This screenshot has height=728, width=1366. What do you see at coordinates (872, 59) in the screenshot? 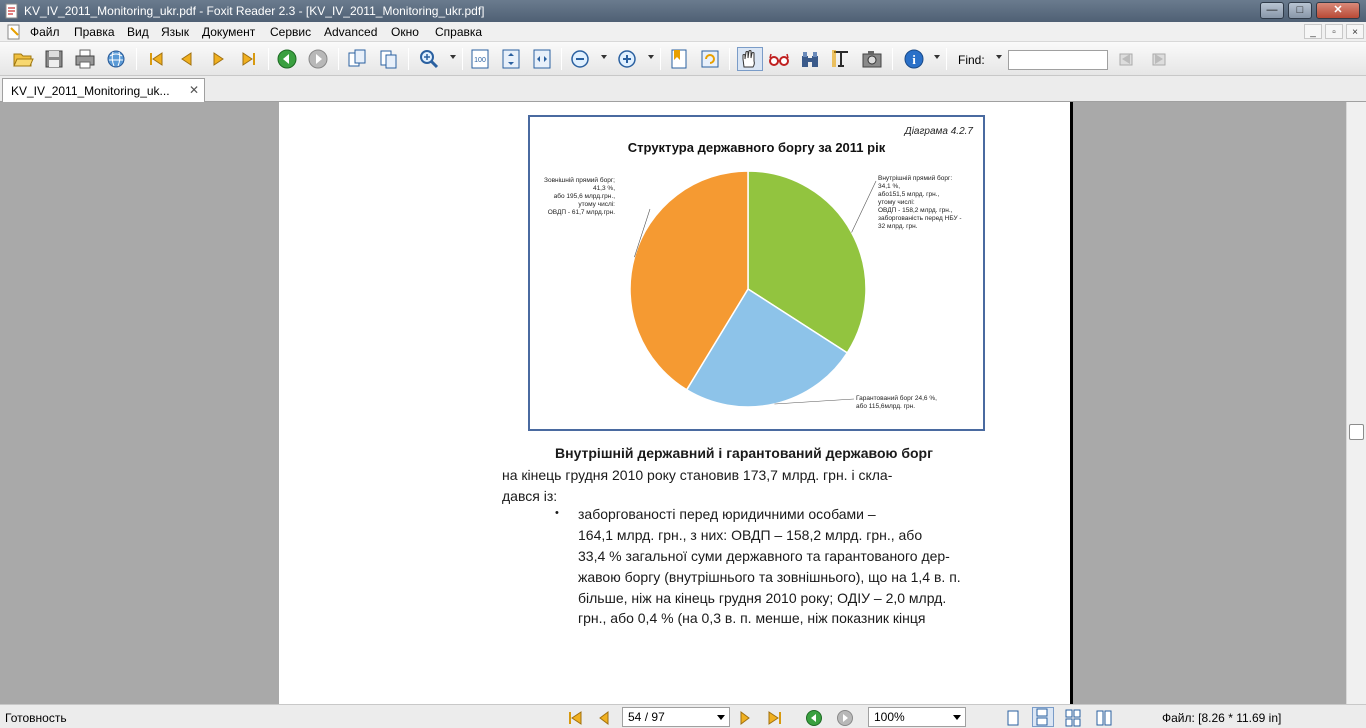
I see `snapshot-icon` at bounding box center [872, 59].